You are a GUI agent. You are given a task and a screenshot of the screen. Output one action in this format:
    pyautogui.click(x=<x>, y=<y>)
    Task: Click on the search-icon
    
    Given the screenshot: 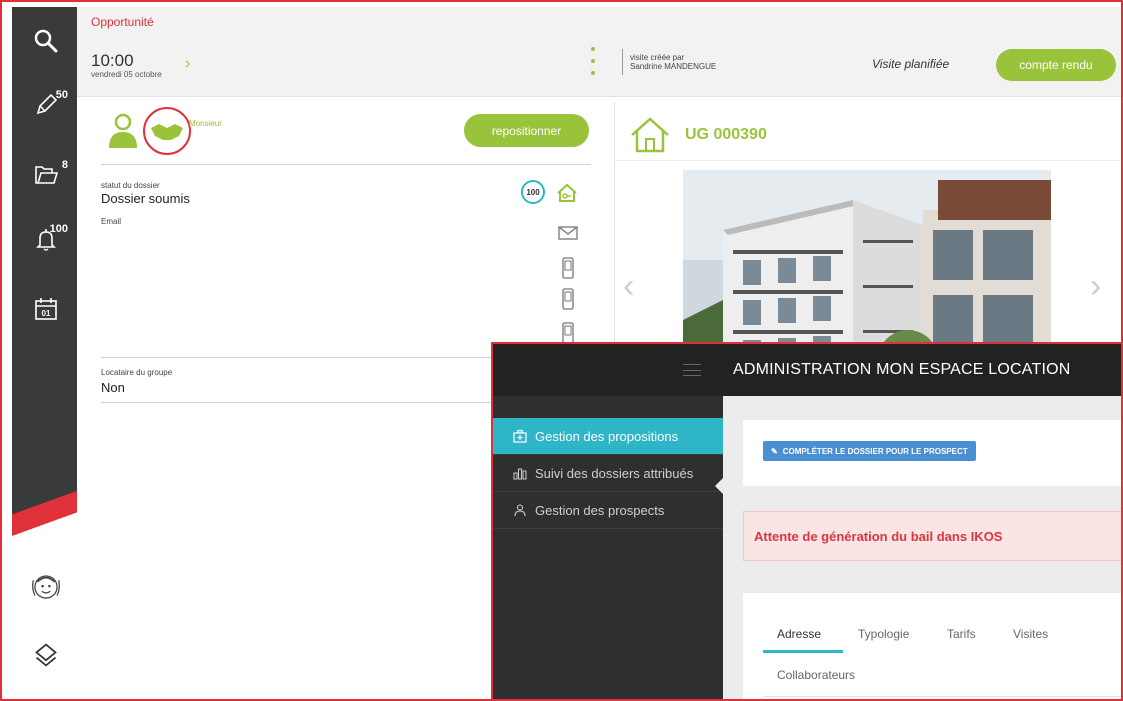 What is the action you would take?
    pyautogui.click(x=46, y=41)
    